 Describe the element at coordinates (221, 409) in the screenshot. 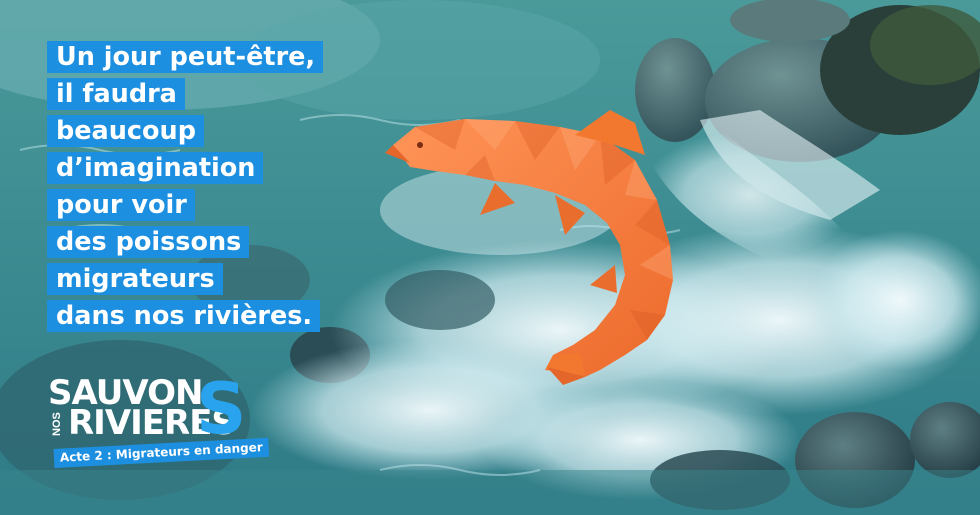

I see `logo-big-s: S` at that location.